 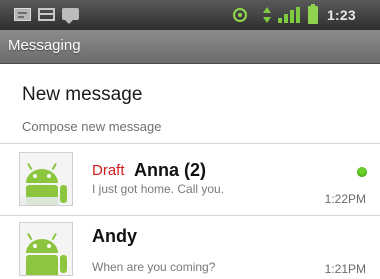 I want to click on message-time: 1:21PM, so click(x=345, y=269).